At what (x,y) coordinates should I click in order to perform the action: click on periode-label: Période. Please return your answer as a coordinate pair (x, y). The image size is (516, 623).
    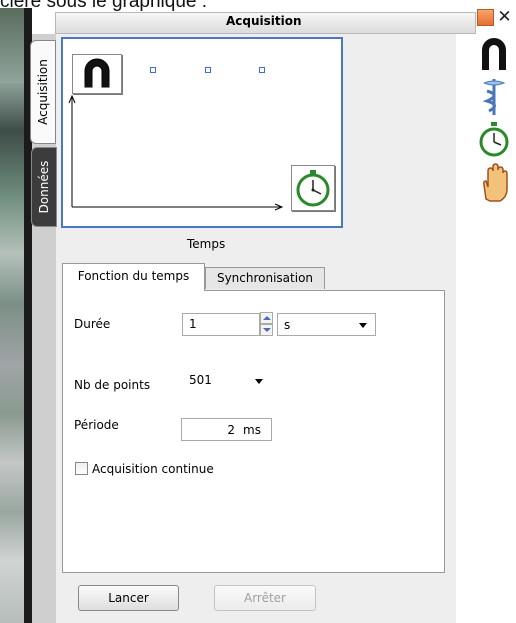
    Looking at the image, I should click on (96, 425).